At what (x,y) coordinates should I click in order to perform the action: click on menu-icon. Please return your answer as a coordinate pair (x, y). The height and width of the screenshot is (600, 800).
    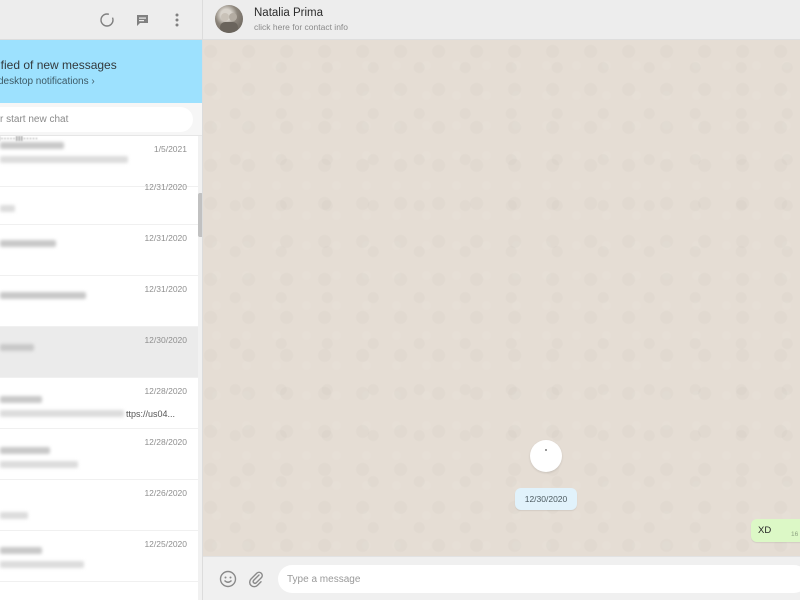
    Looking at the image, I should click on (177, 20).